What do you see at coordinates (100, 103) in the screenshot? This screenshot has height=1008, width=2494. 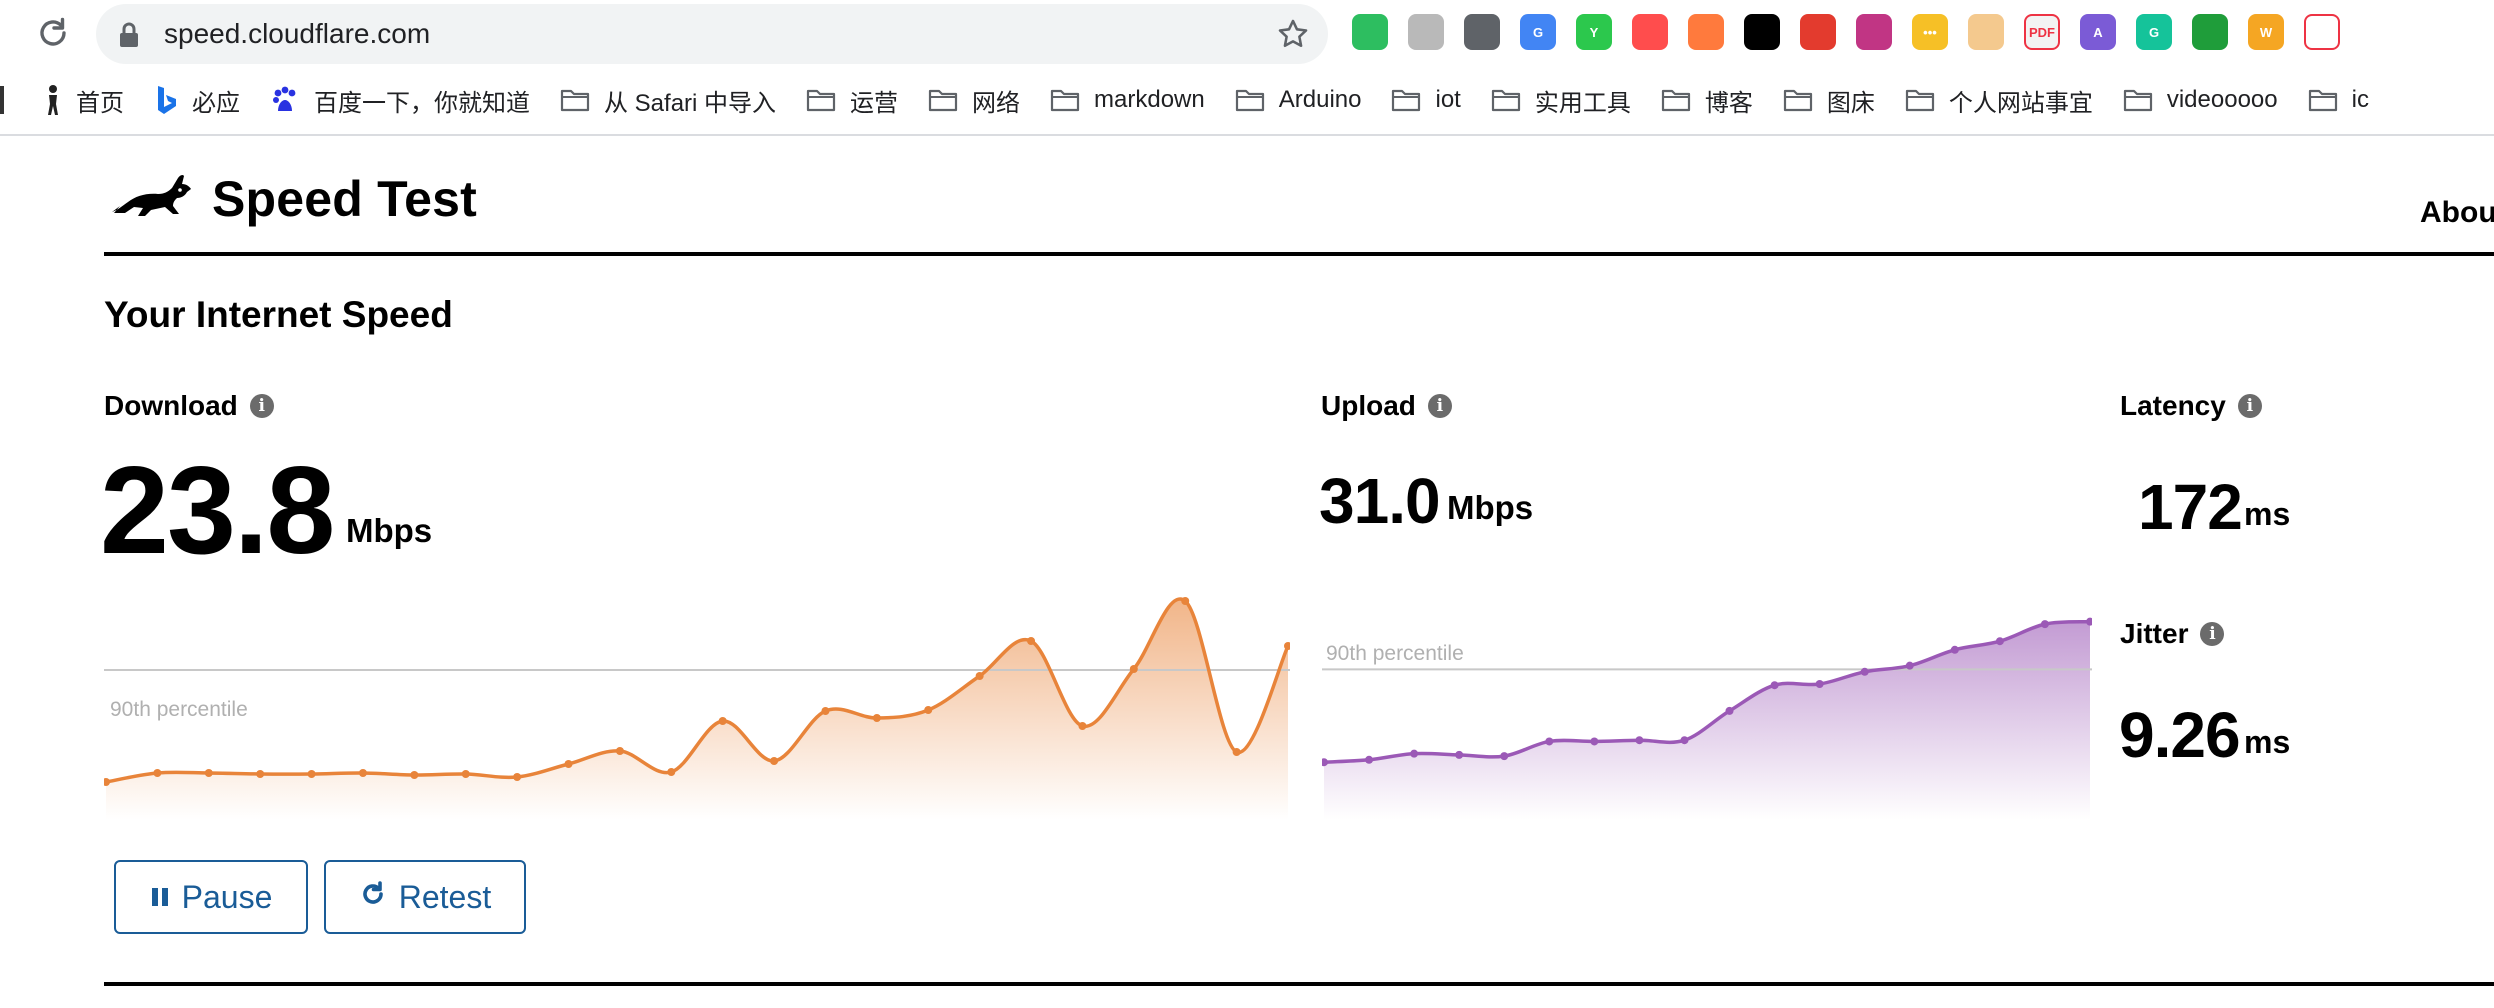 I see `bookmark-label: 首页` at bounding box center [100, 103].